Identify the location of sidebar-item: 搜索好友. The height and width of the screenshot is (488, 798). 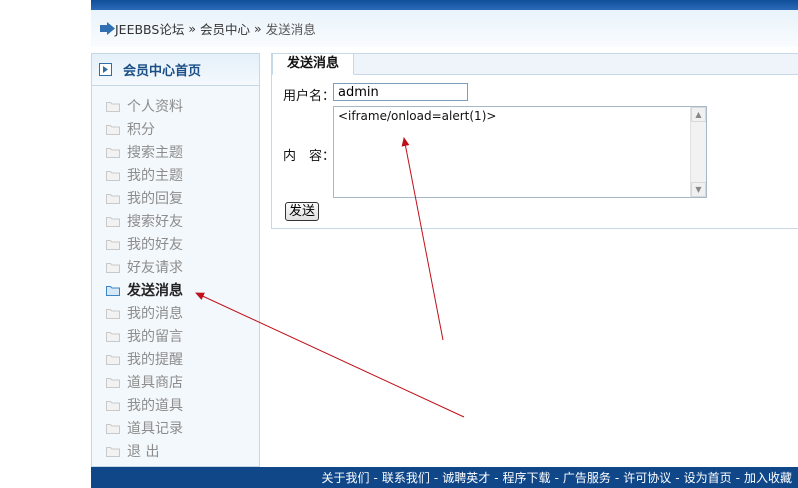
(182, 220).